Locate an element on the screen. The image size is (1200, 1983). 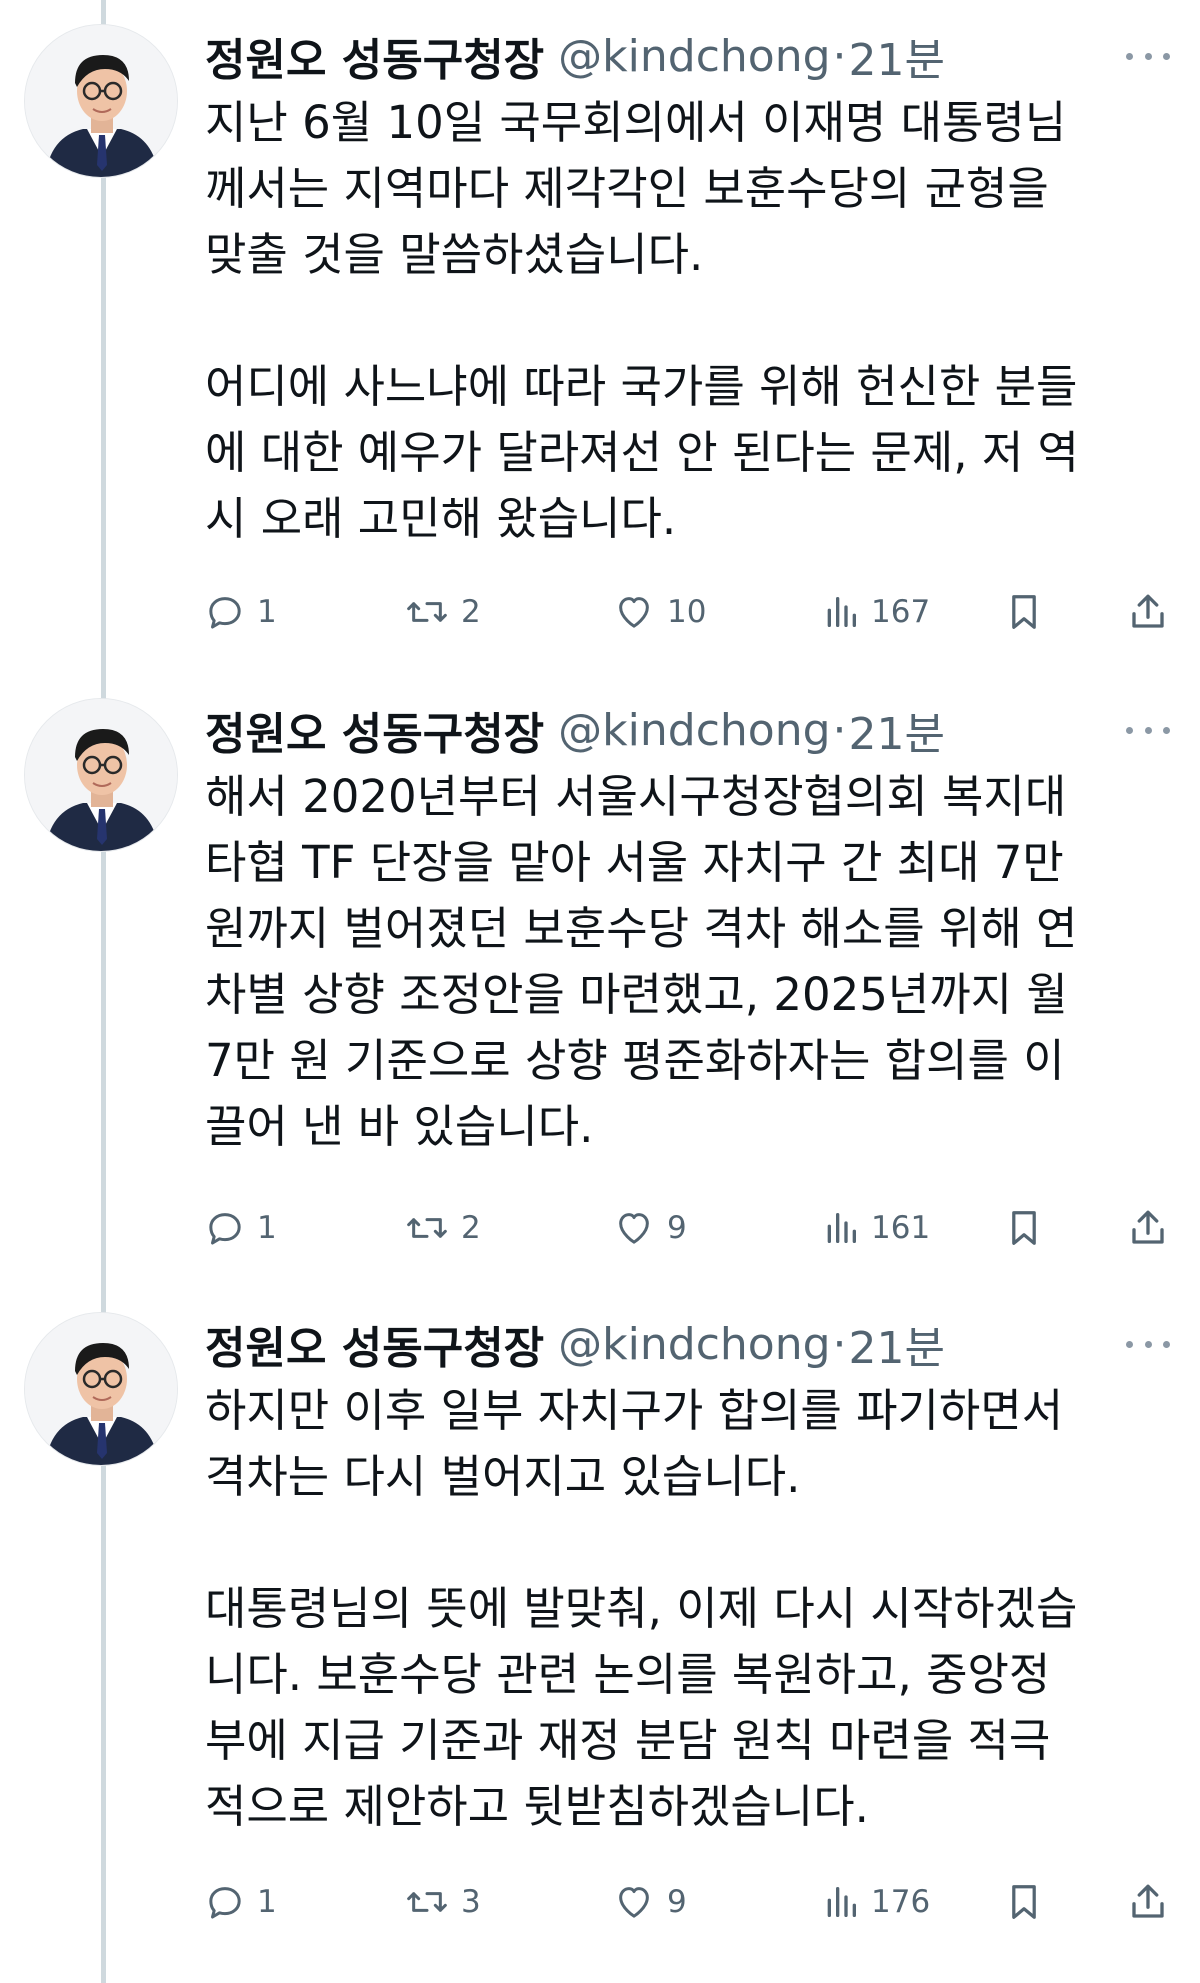
views-button: 161 is located at coordinates (876, 1228).